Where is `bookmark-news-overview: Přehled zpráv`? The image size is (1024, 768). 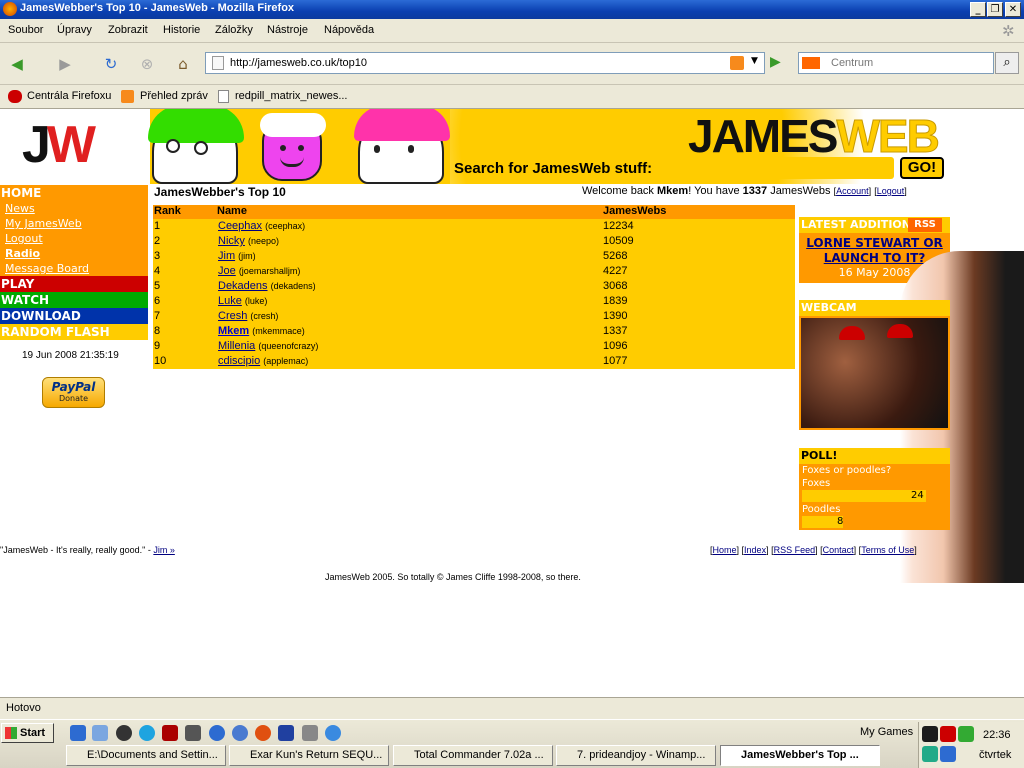
bookmark-news-overview: Přehled zpráv is located at coordinates (174, 96).